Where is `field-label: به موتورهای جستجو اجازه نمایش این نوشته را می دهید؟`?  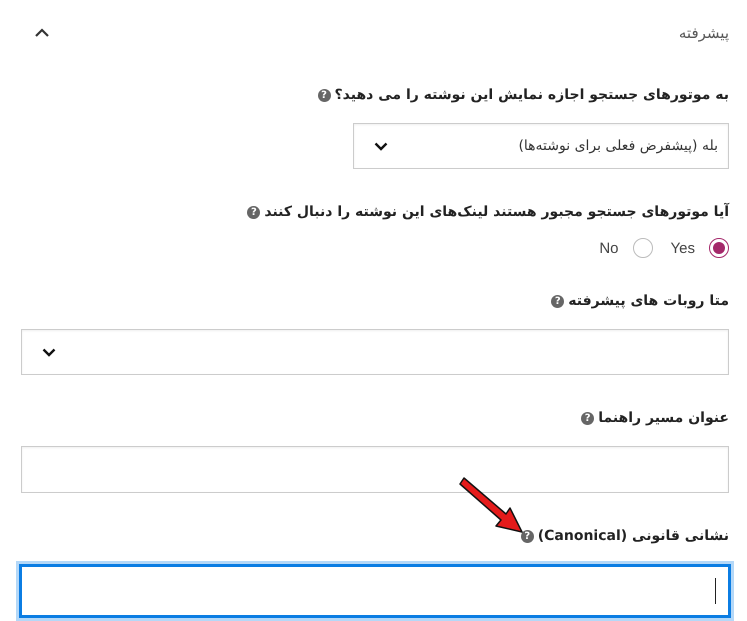 field-label: به موتورهای جستجو اجازه نمایش این نوشته را می دهید؟ is located at coordinates (531, 95).